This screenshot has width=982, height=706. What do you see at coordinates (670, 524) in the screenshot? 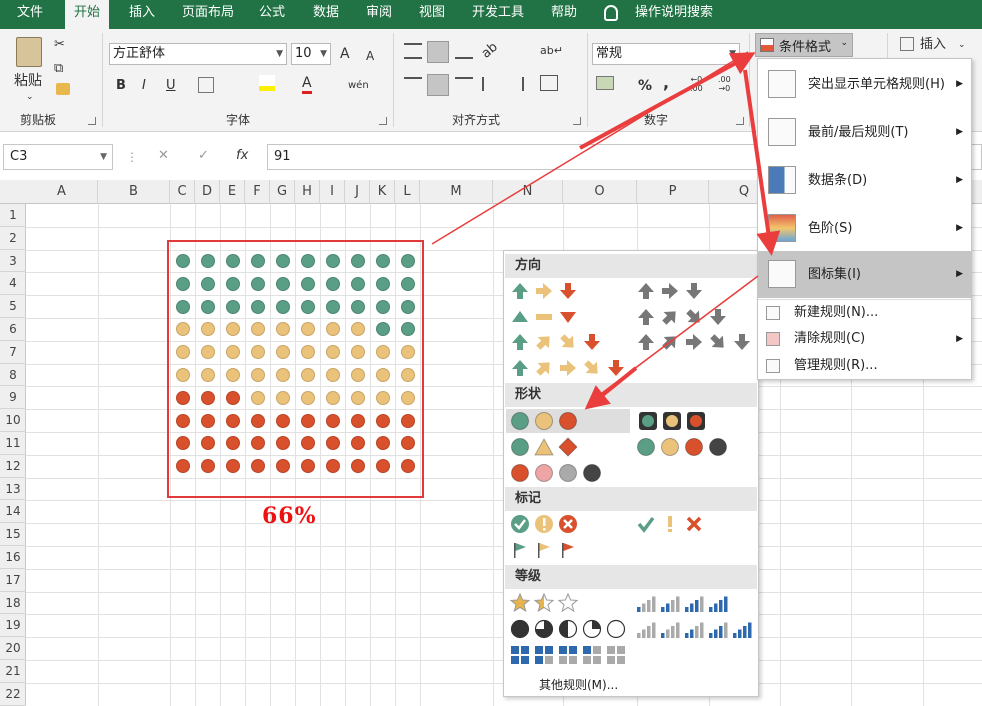
I see `exclamation-icon` at bounding box center [670, 524].